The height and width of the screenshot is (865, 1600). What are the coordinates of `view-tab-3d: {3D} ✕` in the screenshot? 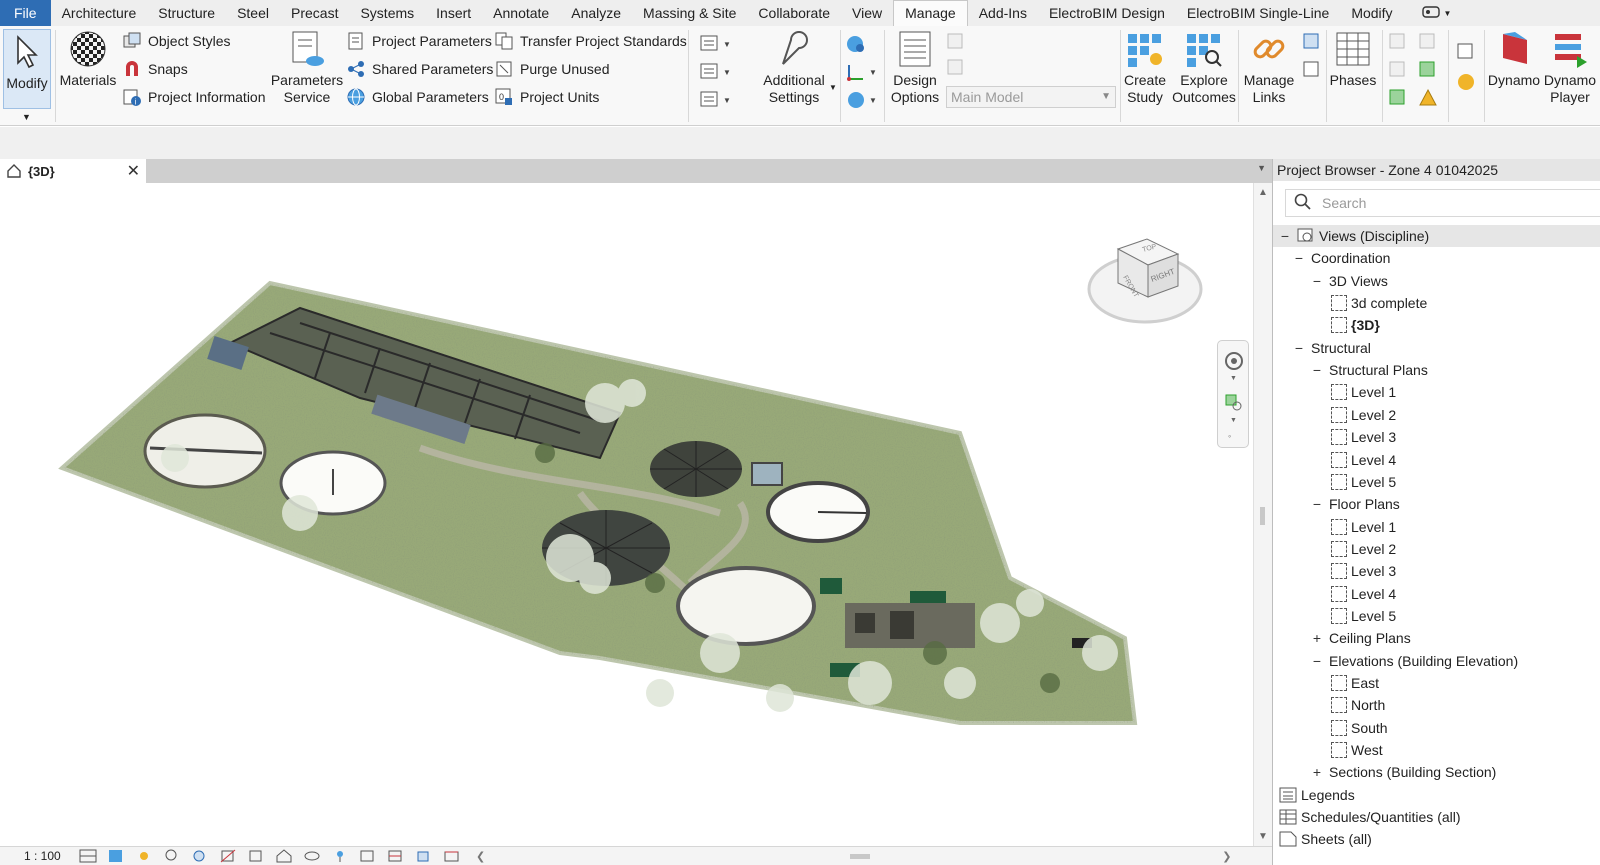 It's located at (73, 171).